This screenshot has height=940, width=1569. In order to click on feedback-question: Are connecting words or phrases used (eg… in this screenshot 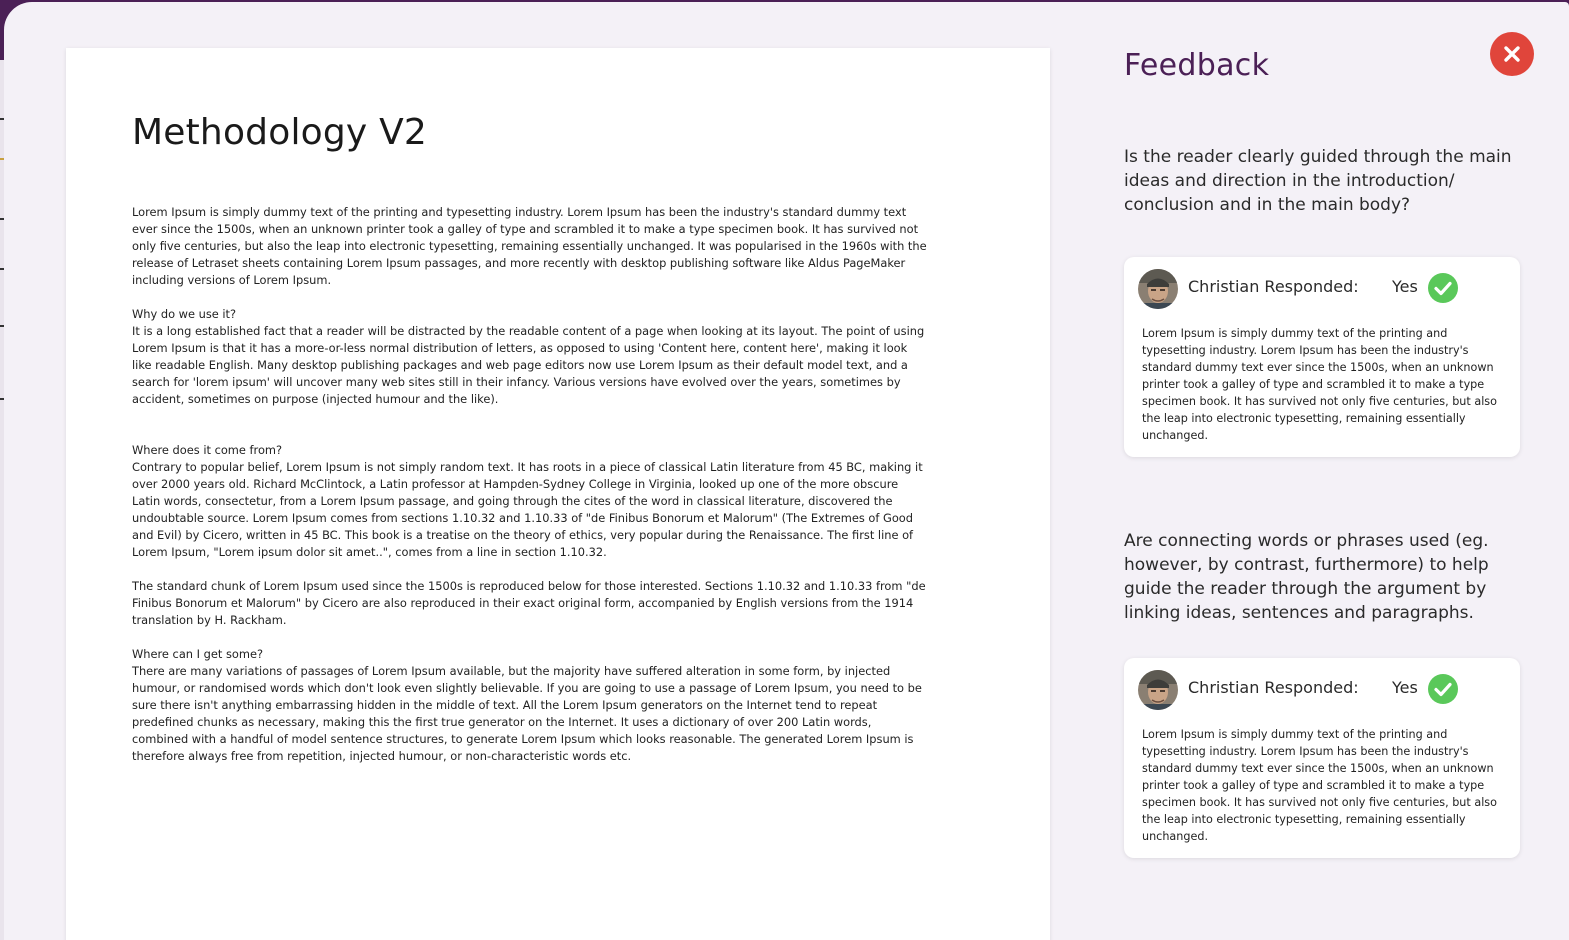, I will do `click(1306, 577)`.